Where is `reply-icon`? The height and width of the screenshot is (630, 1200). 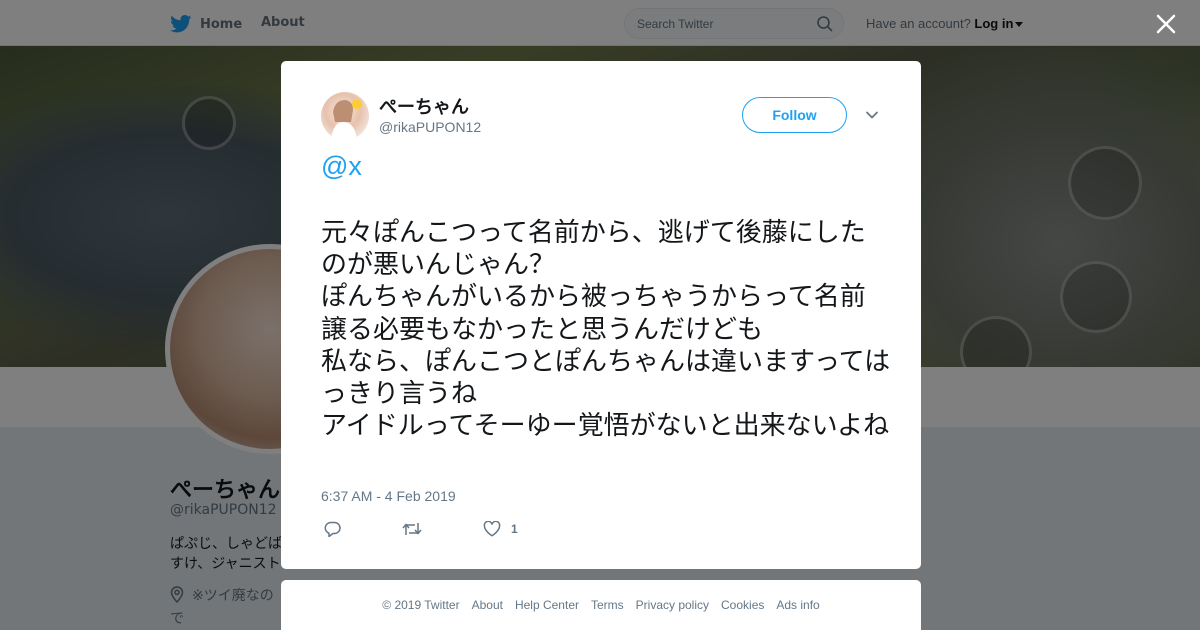 reply-icon is located at coordinates (332, 529).